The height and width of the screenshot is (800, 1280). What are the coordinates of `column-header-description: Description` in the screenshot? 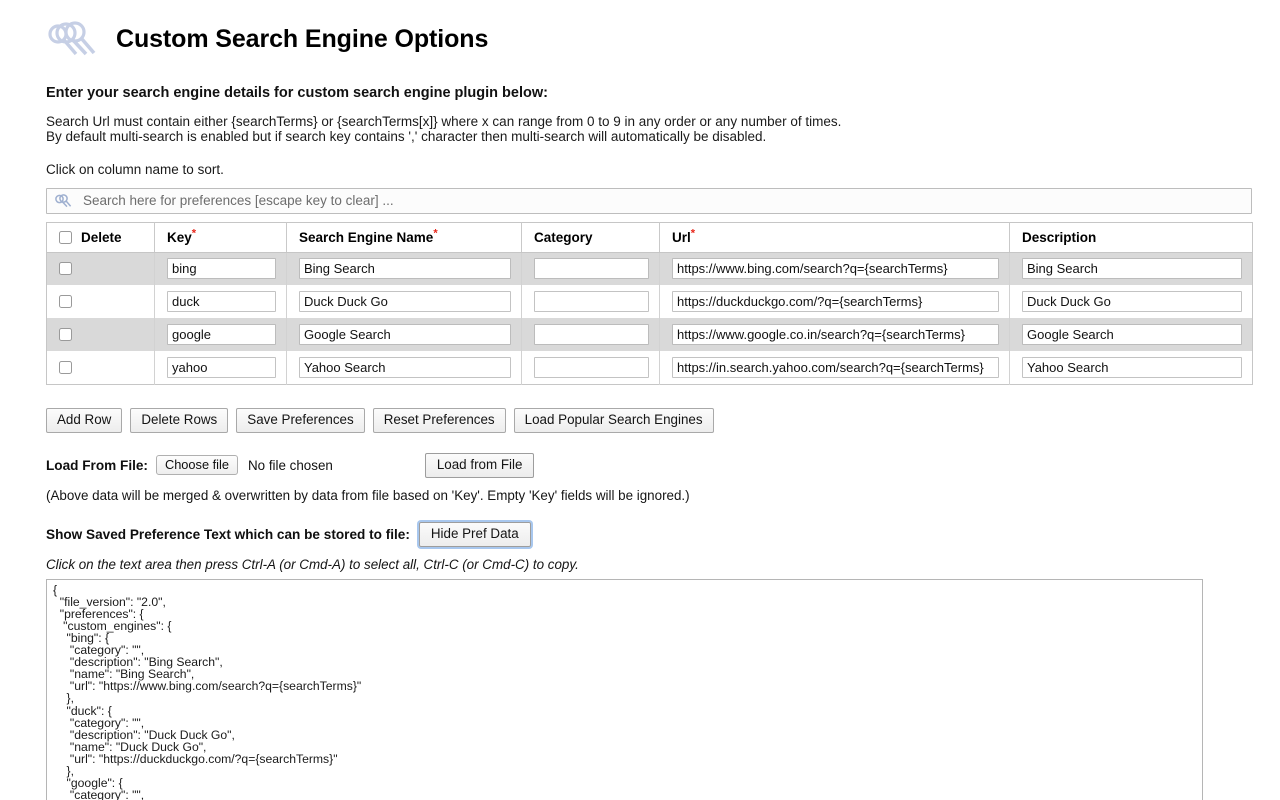 It's located at (1131, 237).